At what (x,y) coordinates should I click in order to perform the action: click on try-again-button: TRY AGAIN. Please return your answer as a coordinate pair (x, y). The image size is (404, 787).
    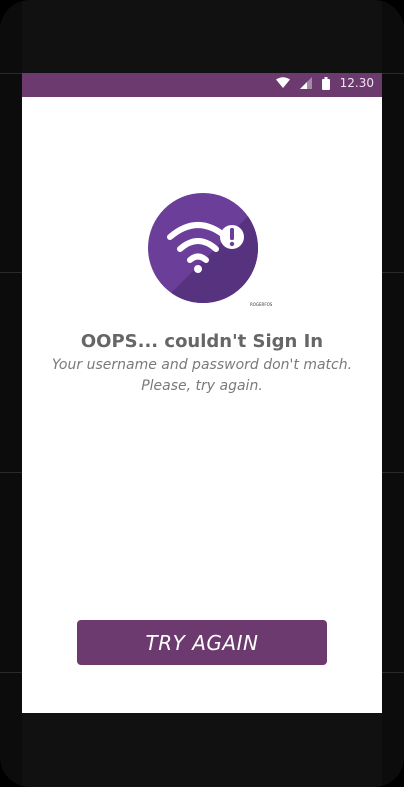
    Looking at the image, I should click on (202, 642).